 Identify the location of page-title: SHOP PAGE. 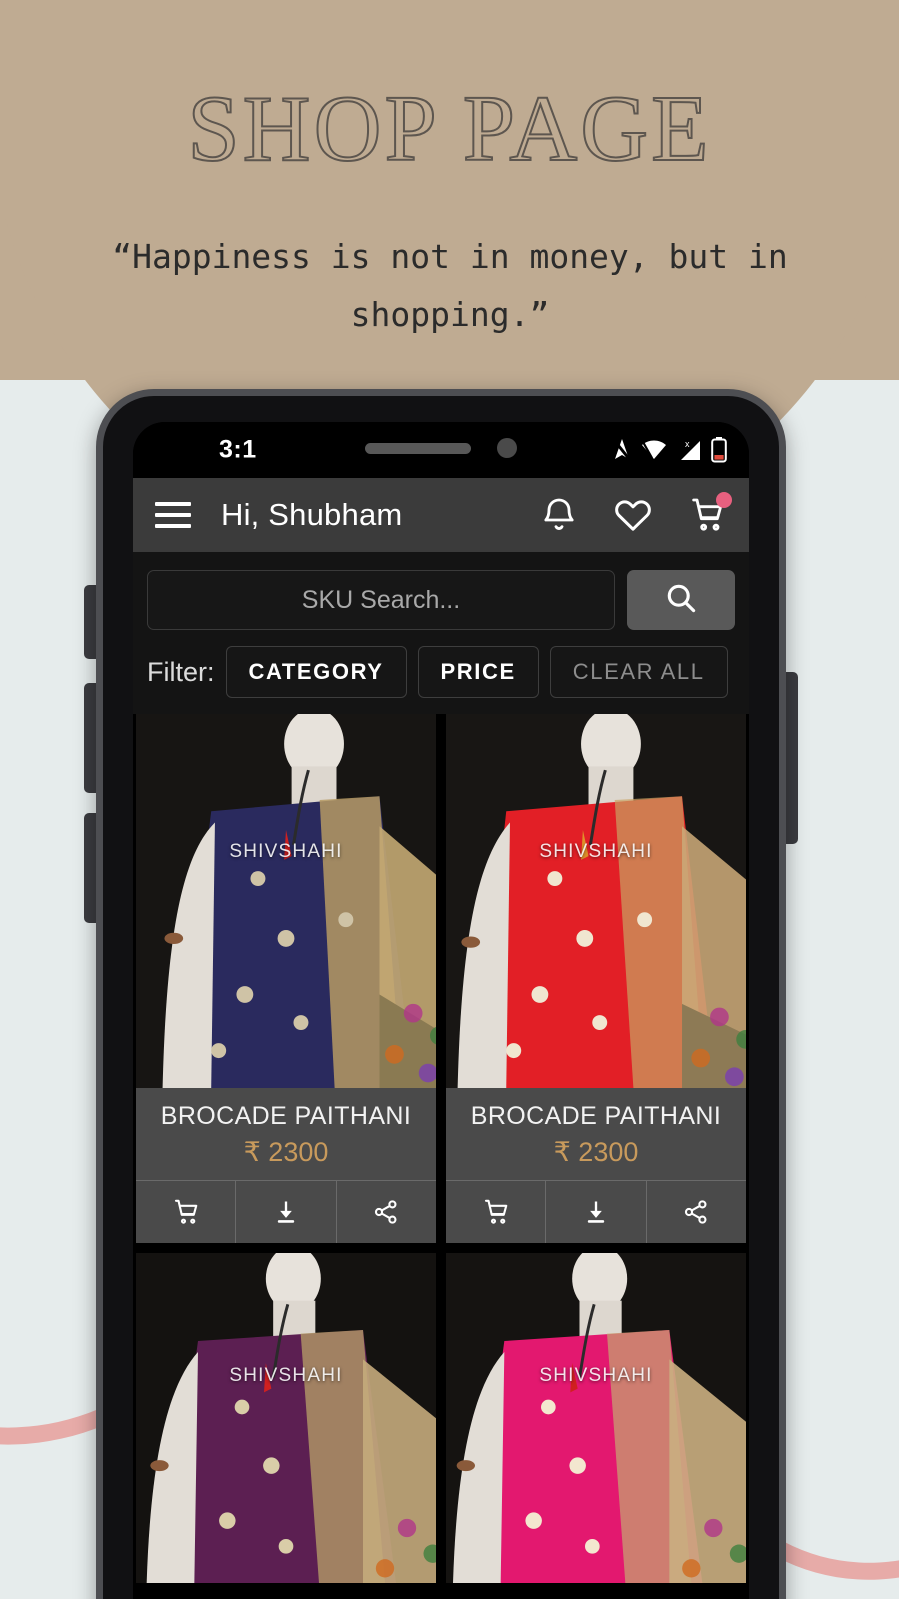
(449, 129).